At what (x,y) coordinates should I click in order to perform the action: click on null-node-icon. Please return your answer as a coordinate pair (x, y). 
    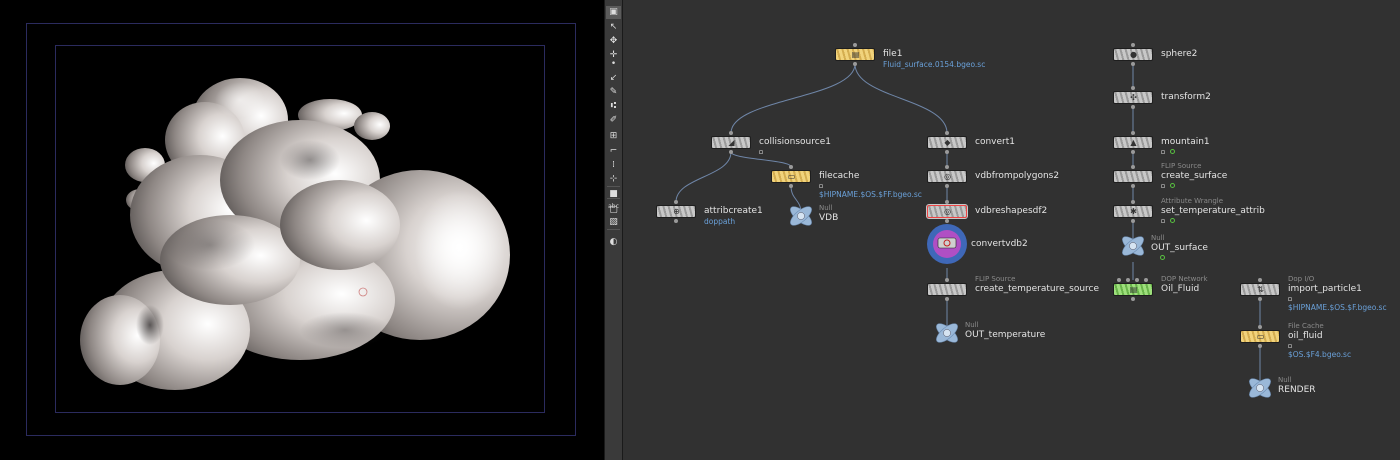
    Looking at the image, I should click on (947, 333).